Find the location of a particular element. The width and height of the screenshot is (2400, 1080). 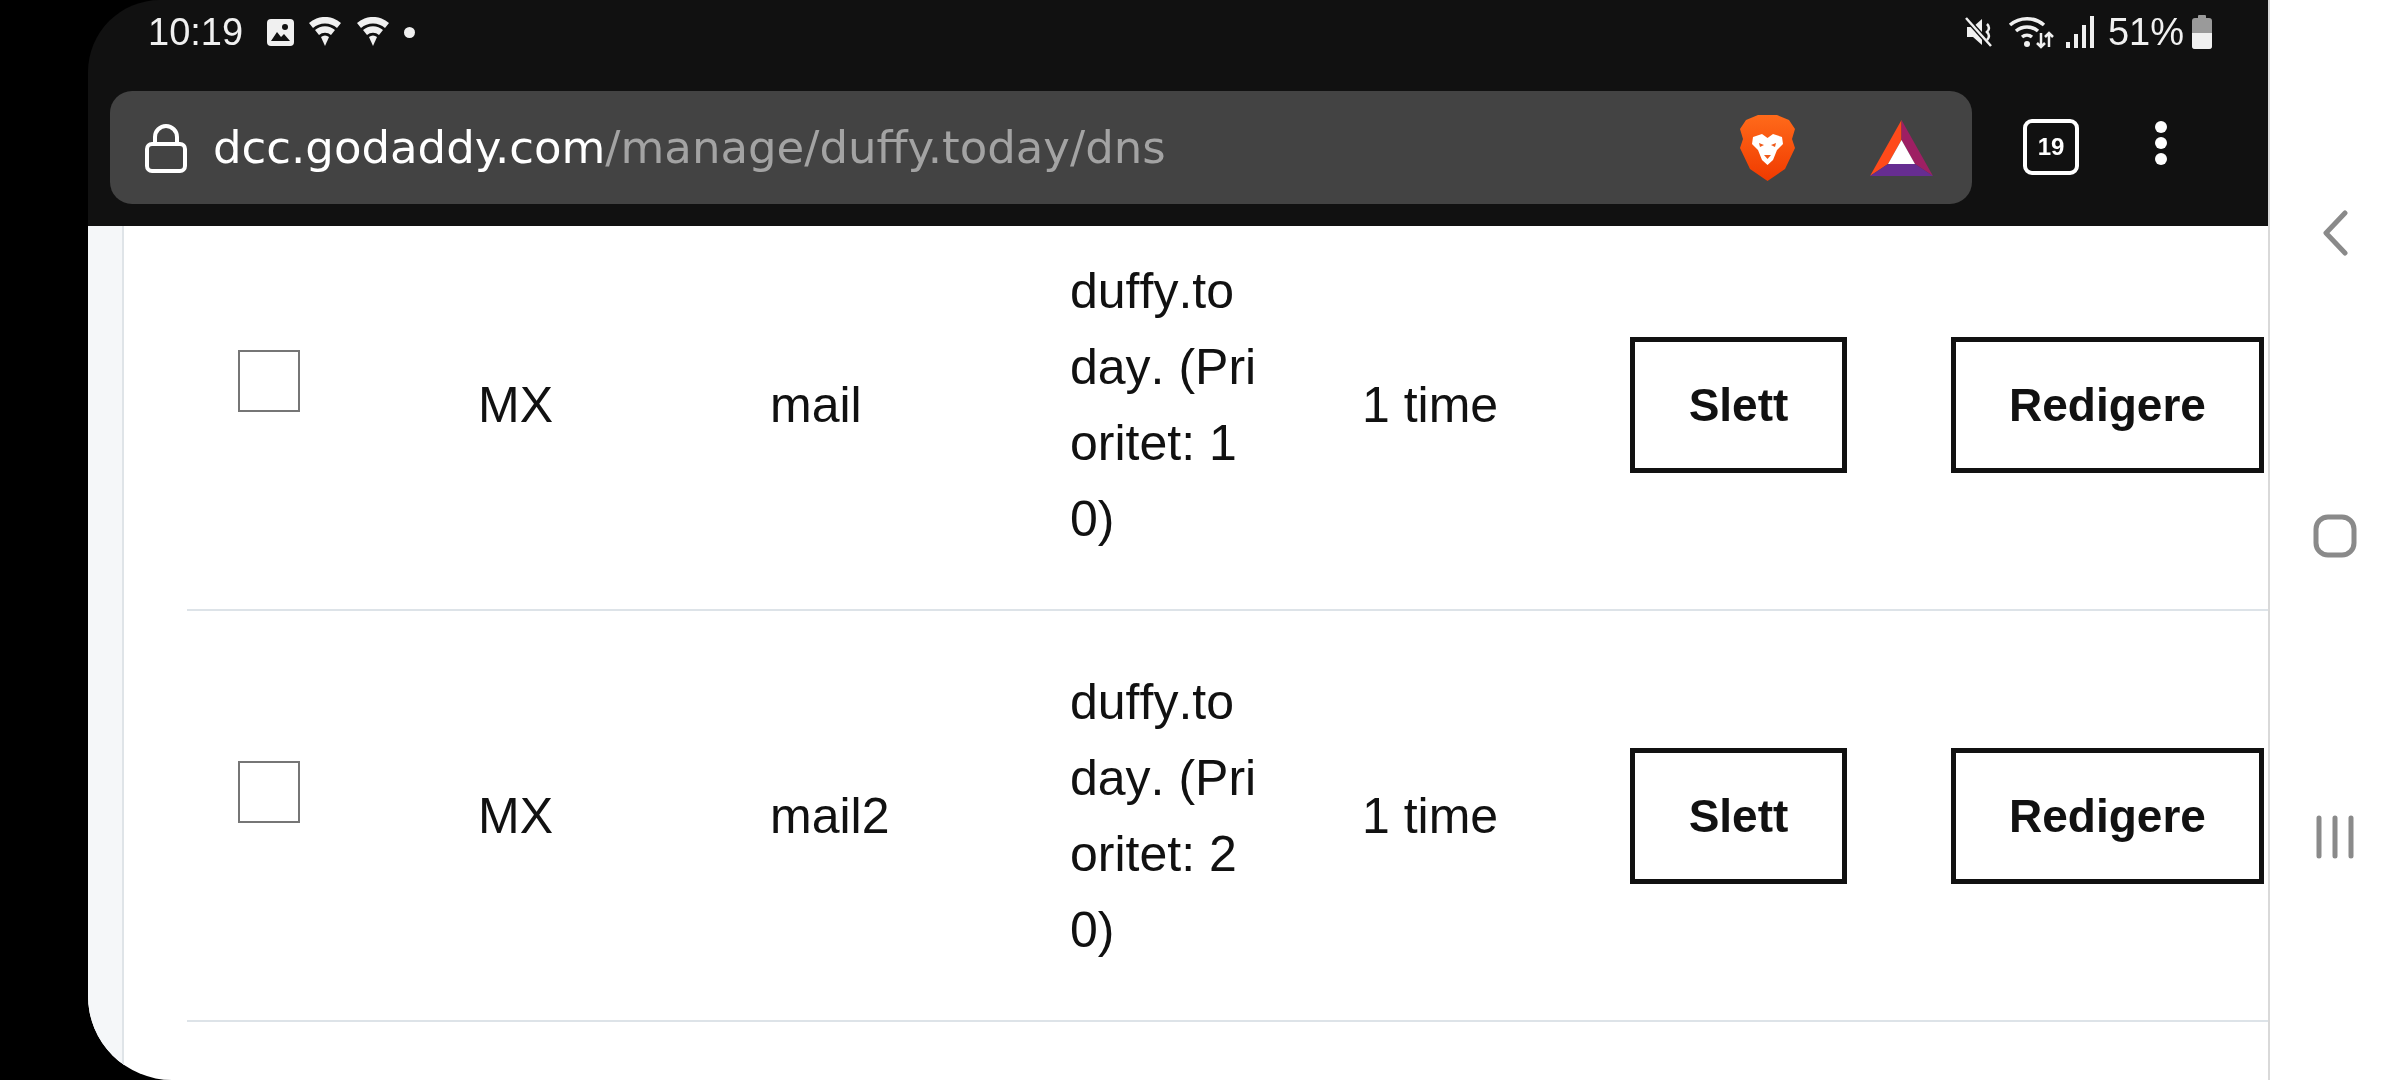

lock-icon is located at coordinates (166, 147).